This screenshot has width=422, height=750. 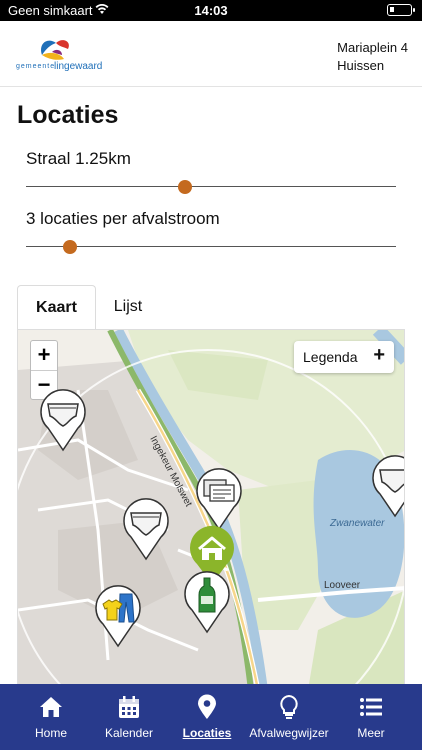 What do you see at coordinates (78, 158) in the screenshot?
I see `radius-label: Straal 1.25km` at bounding box center [78, 158].